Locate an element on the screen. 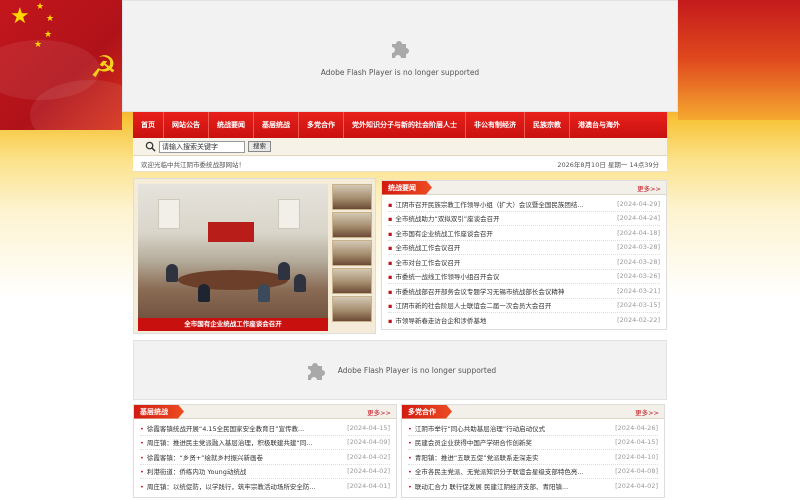  panel-header: 统战要闻 更多>> is located at coordinates (524, 187).